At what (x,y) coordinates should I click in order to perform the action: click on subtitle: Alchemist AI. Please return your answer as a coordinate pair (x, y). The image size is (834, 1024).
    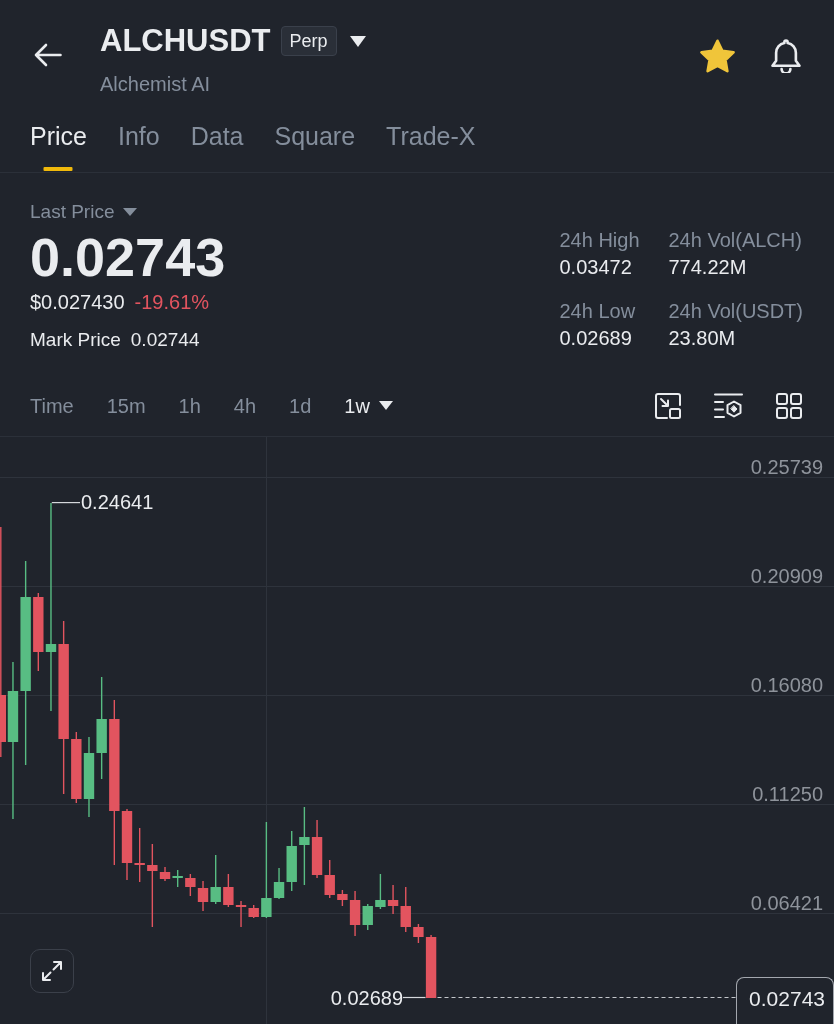
    Looking at the image, I should click on (155, 84).